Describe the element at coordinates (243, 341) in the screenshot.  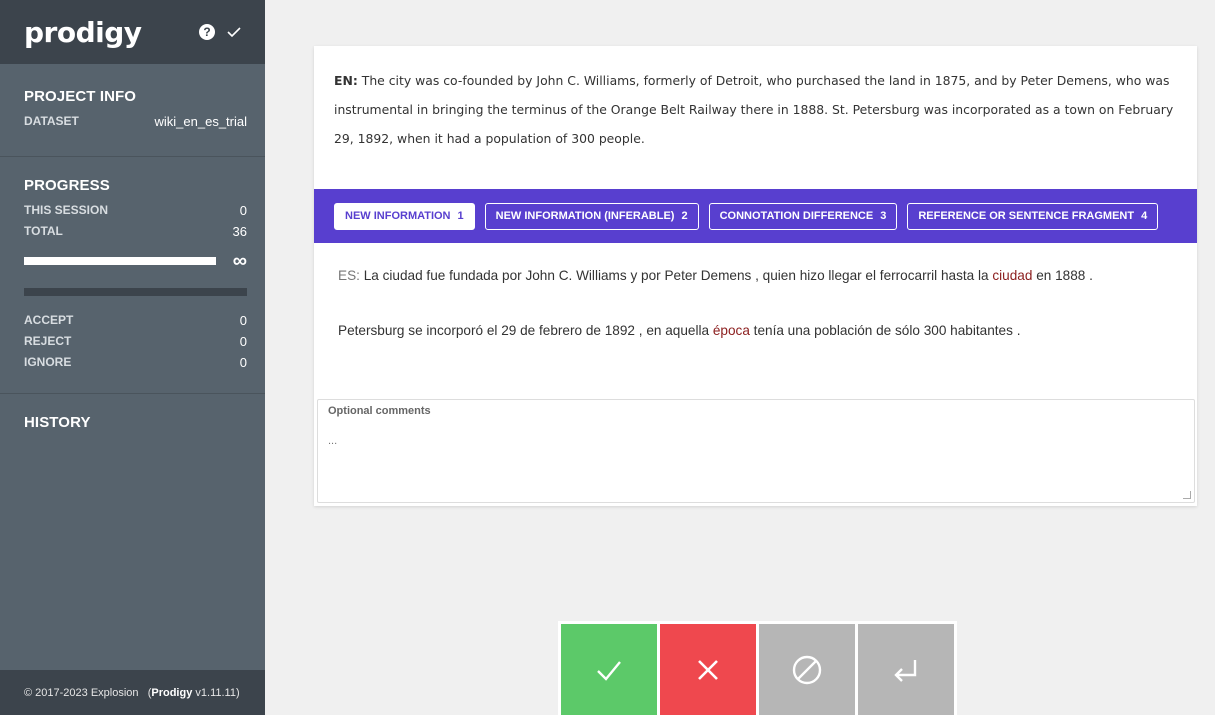
I see `reject-value: 0` at that location.